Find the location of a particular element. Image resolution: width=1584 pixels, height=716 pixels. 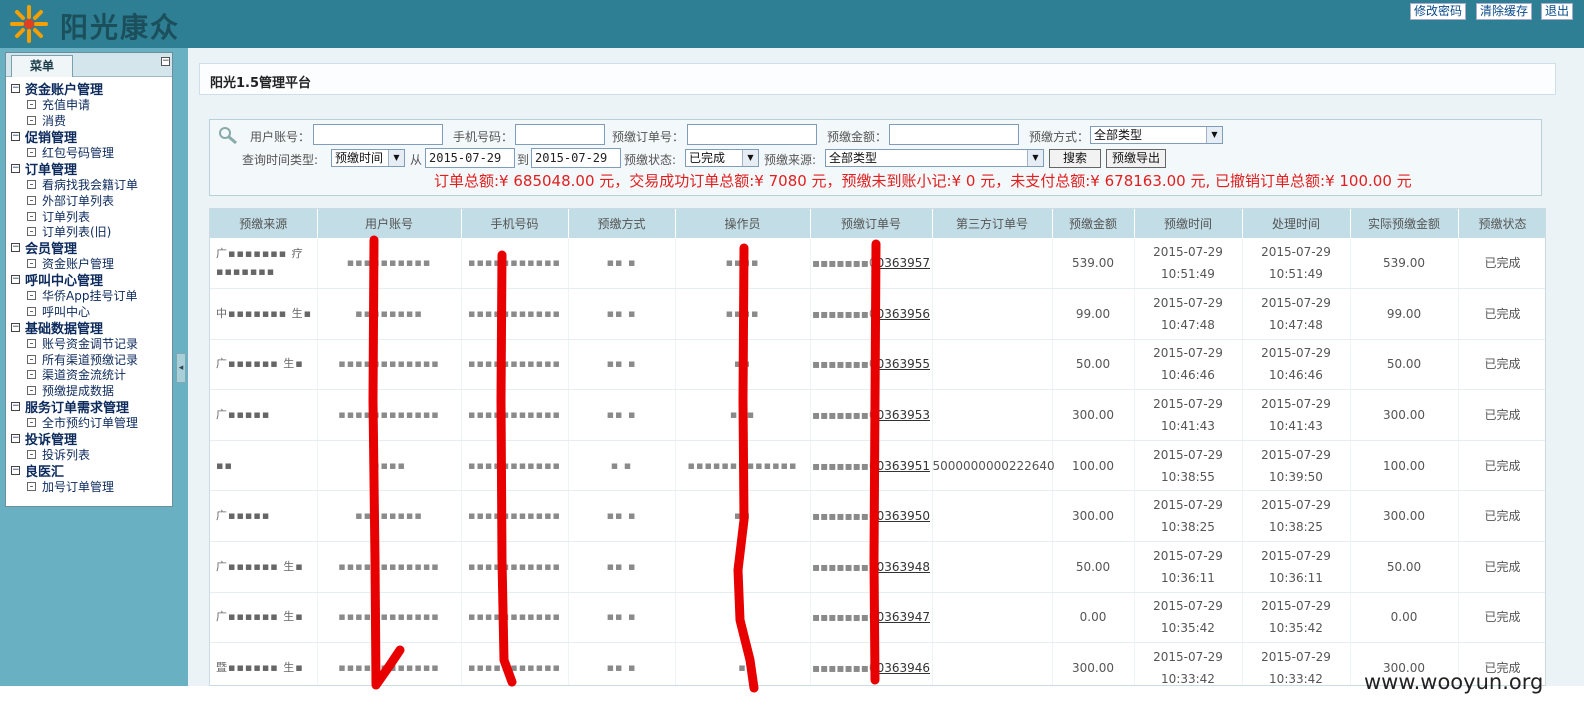

menu-group: − 良医汇 is located at coordinates (91, 471).